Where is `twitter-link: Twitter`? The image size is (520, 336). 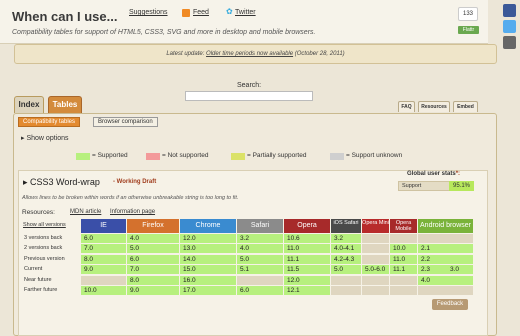
twitter-link: Twitter is located at coordinates (245, 12).